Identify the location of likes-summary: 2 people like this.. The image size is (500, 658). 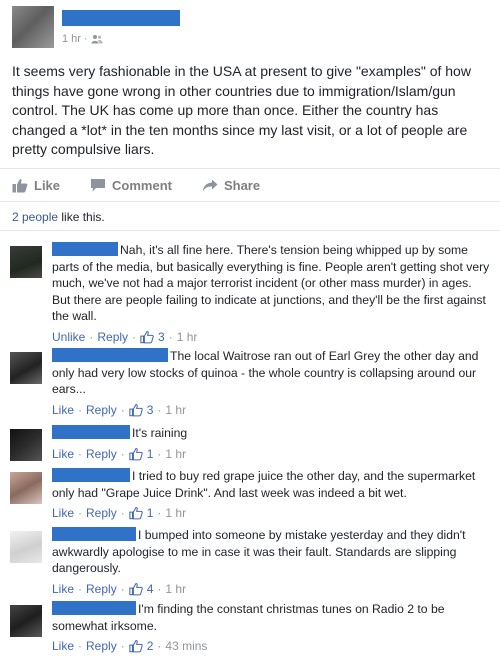
(58, 217).